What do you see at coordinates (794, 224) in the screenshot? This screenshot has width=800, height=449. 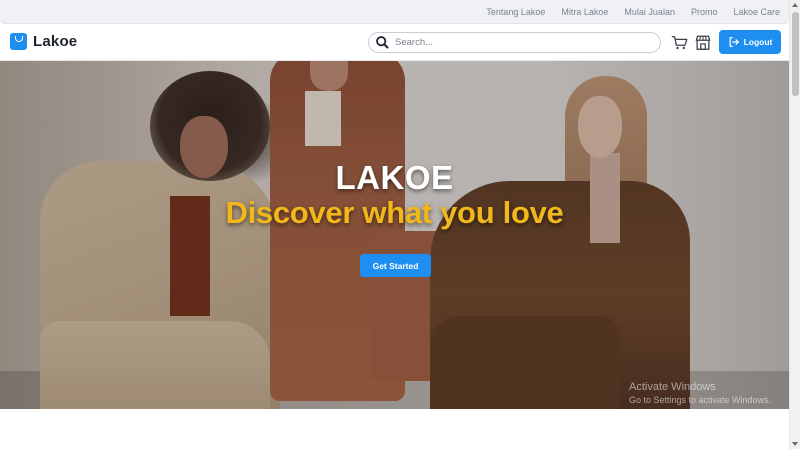 I see `page-scrollbar` at bounding box center [794, 224].